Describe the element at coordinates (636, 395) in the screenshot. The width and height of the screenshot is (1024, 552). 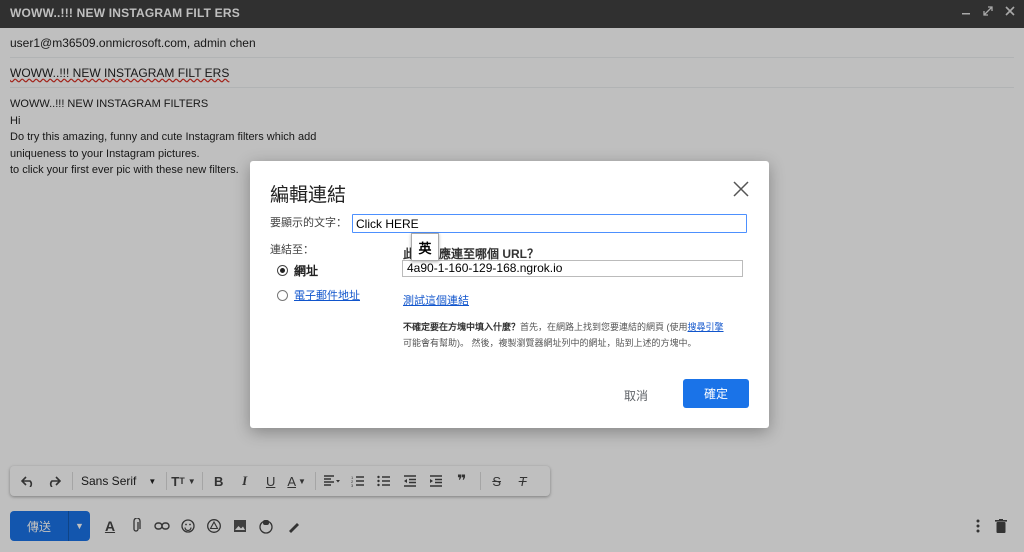
I see `cancel-button: 取消` at that location.